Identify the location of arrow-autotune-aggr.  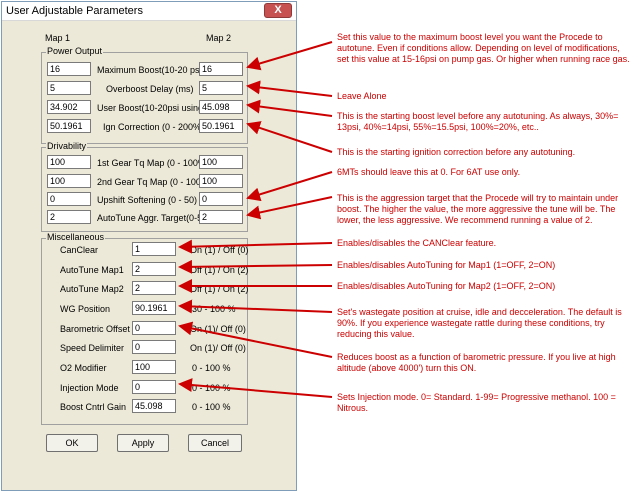
(289, 208).